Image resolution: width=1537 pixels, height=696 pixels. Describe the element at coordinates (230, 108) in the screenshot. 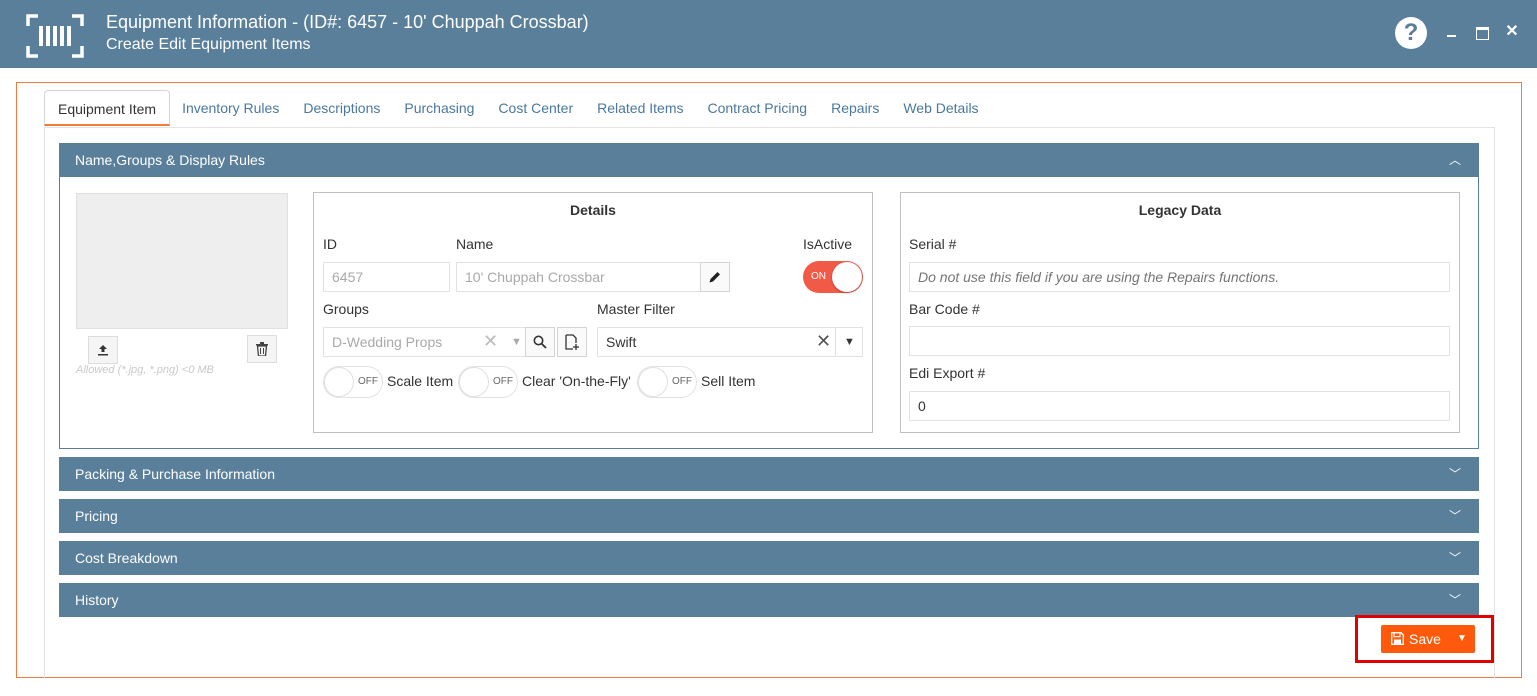

I see `tab-inventory-rules: Inventory Rules` at that location.